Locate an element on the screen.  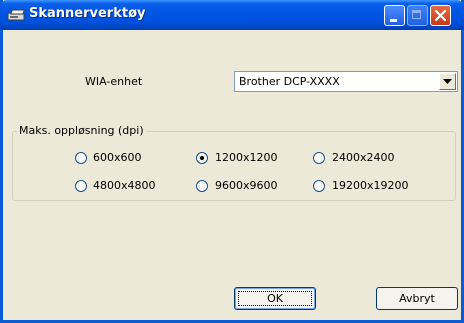
window-title: Skannerverktøy is located at coordinates (87, 13).